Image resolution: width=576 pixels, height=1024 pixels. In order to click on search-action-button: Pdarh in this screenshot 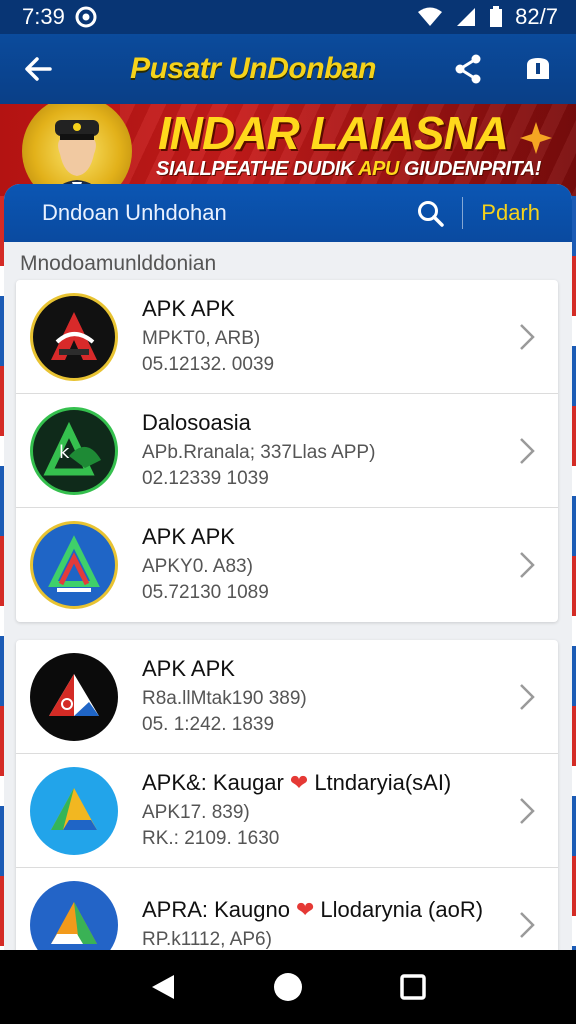, I will do `click(518, 213)`.